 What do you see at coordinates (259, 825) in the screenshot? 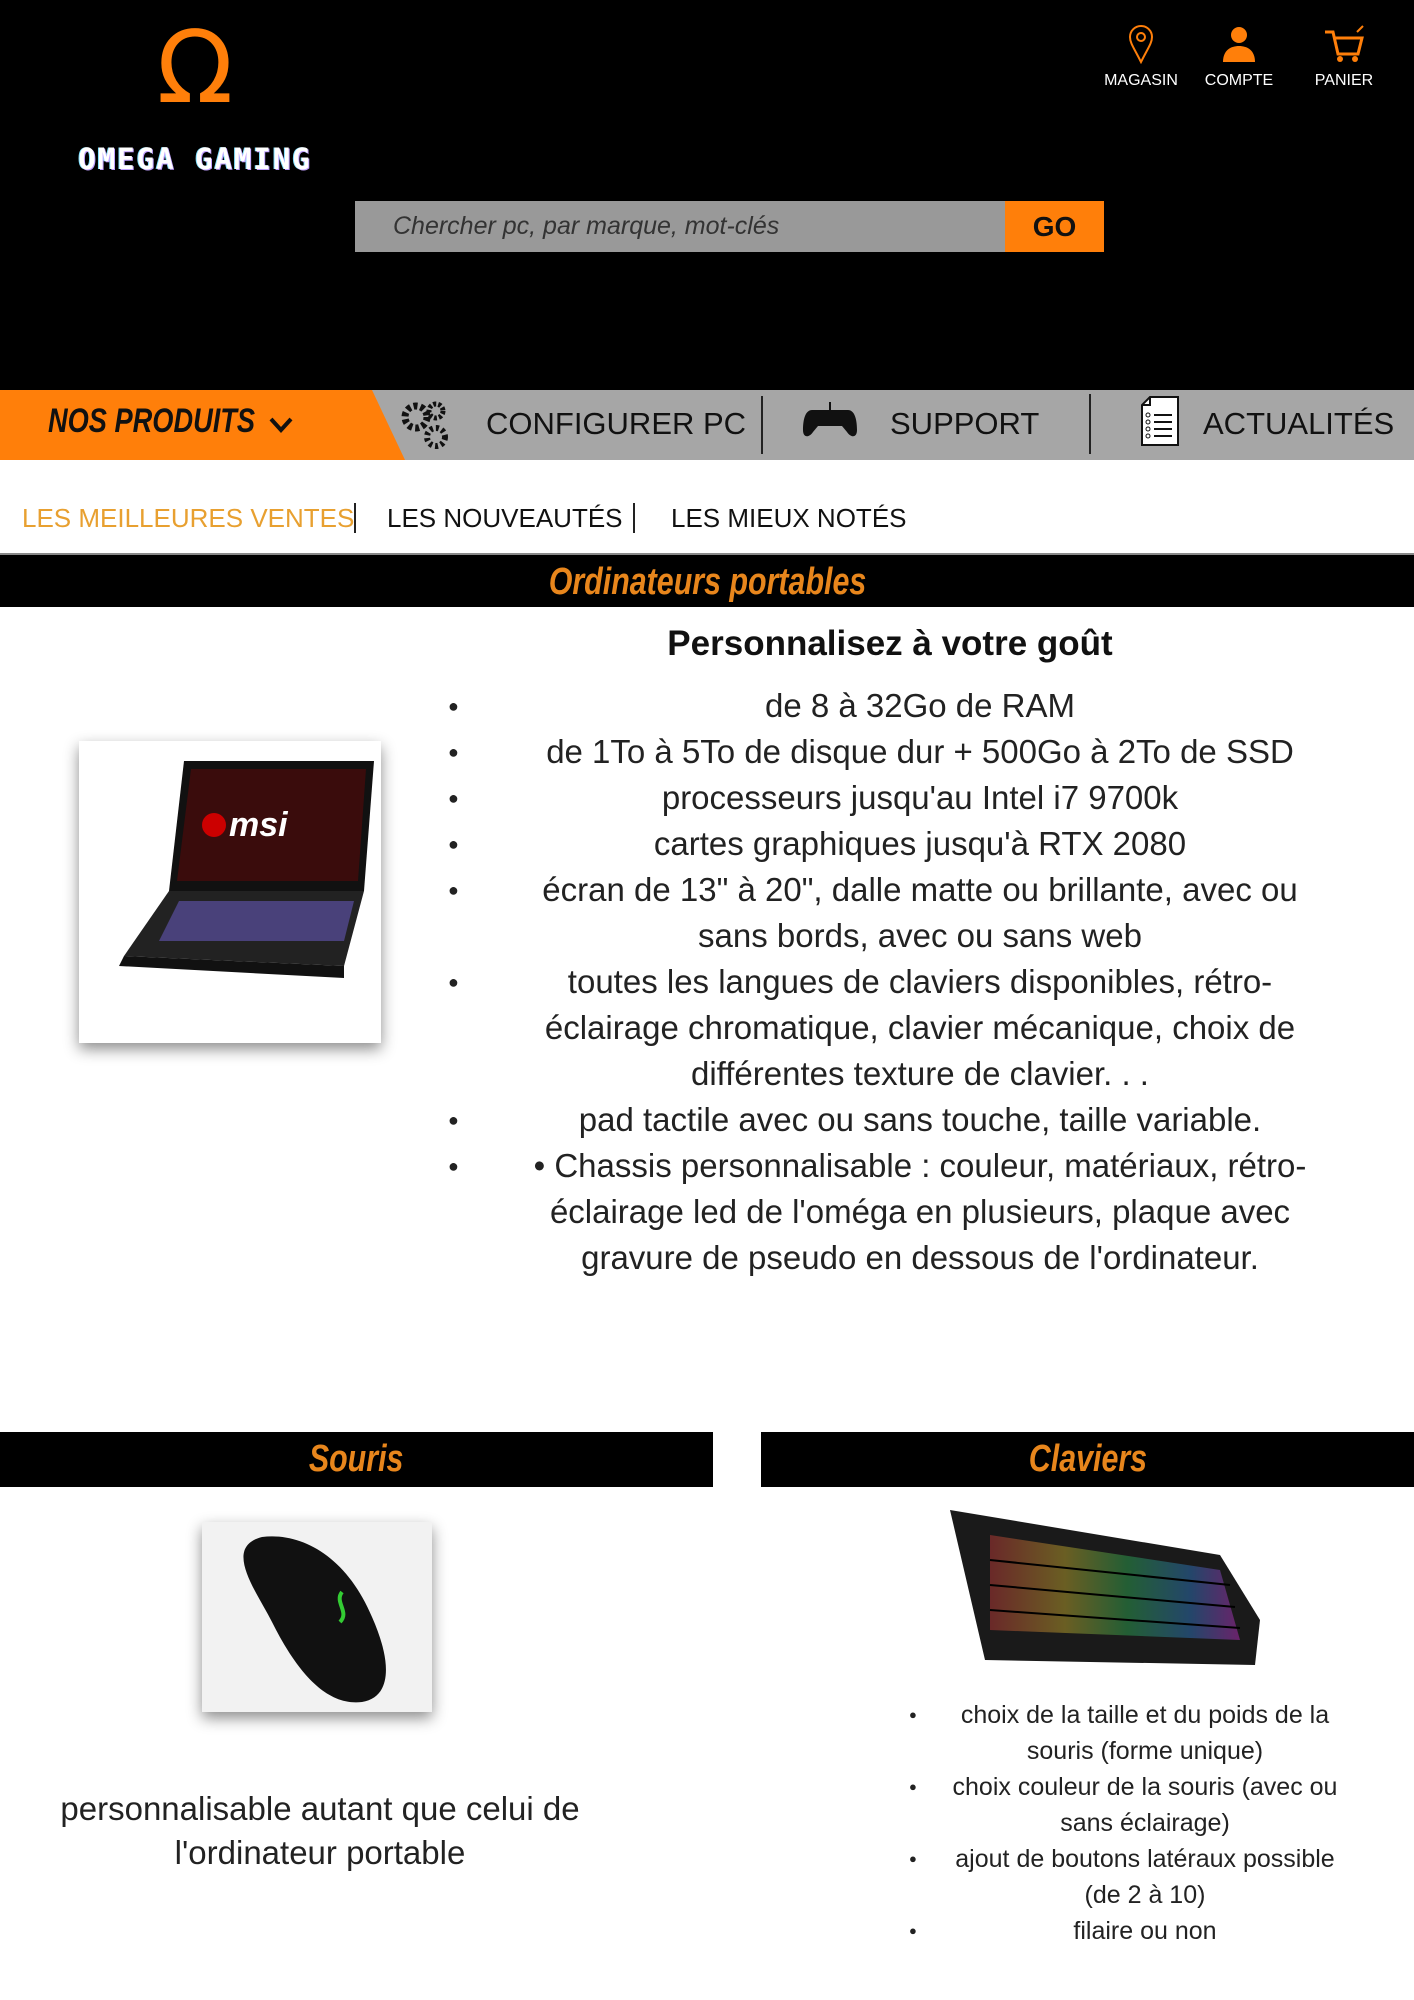
I see `svg-text: msi` at bounding box center [259, 825].